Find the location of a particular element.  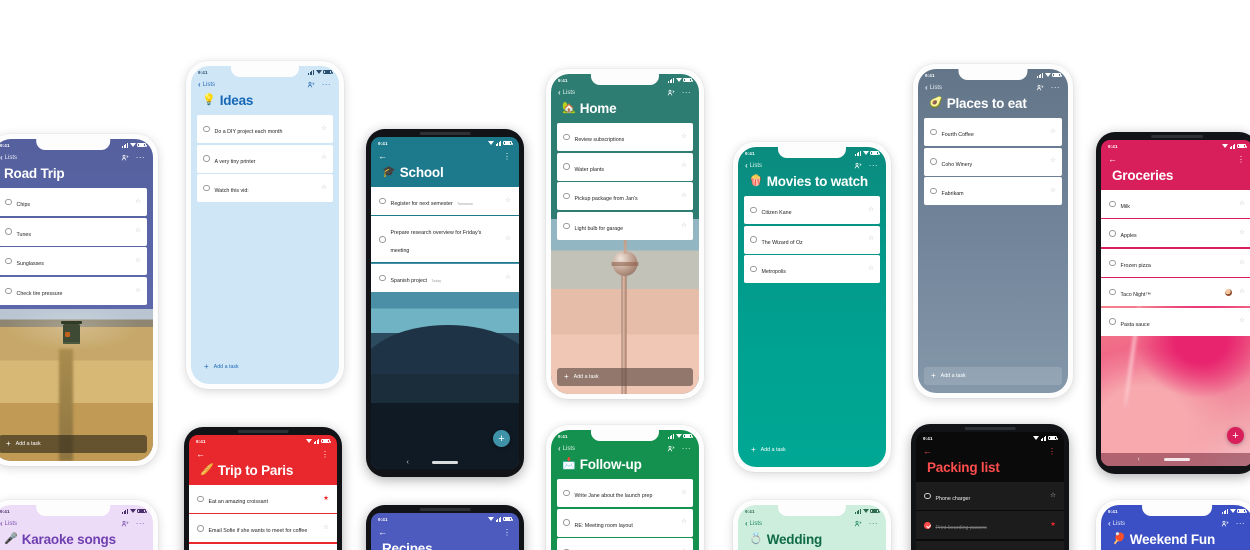

task-row: Phone charger ☆ is located at coordinates (990, 496).